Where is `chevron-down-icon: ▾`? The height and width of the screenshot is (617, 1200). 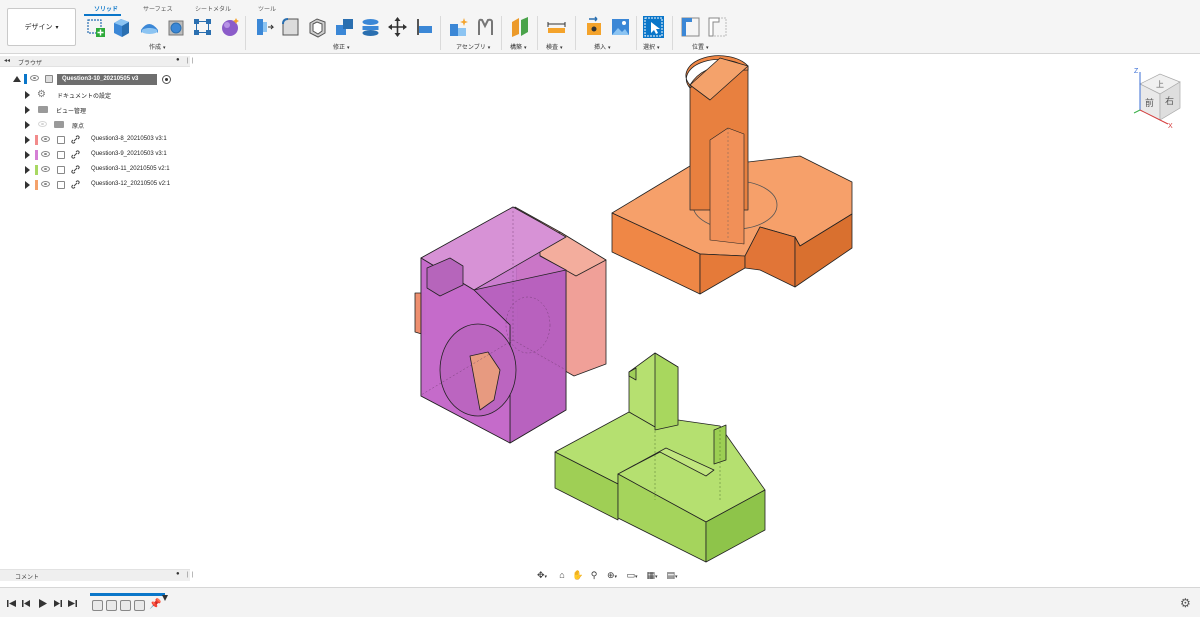
chevron-down-icon: ▾ is located at coordinates (57, 27).